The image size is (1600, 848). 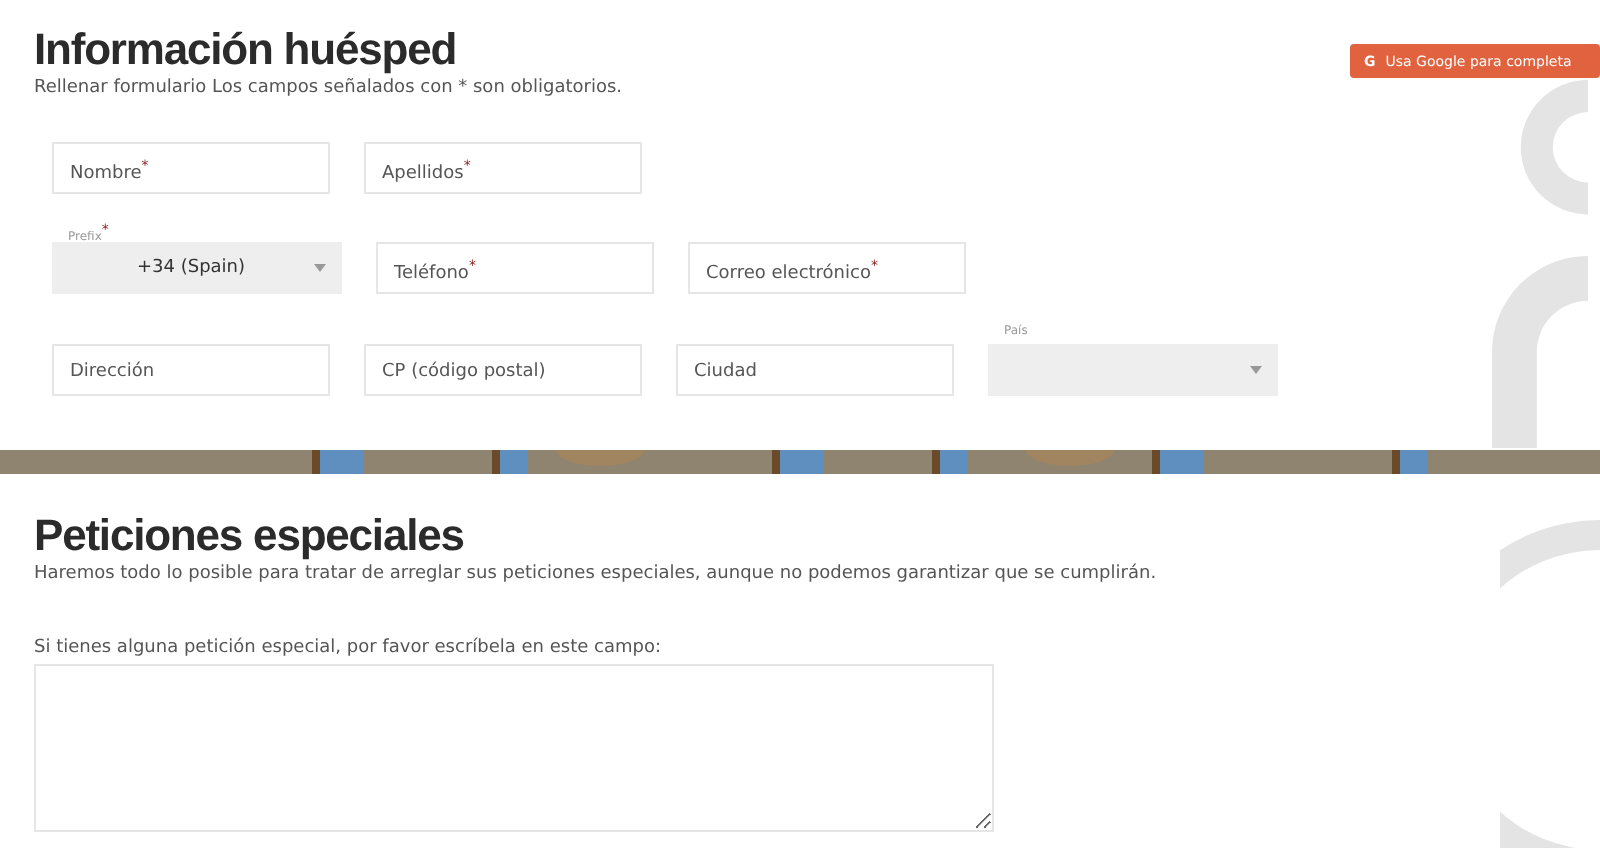 What do you see at coordinates (1133, 370) in the screenshot?
I see `select-dropdown` at bounding box center [1133, 370].